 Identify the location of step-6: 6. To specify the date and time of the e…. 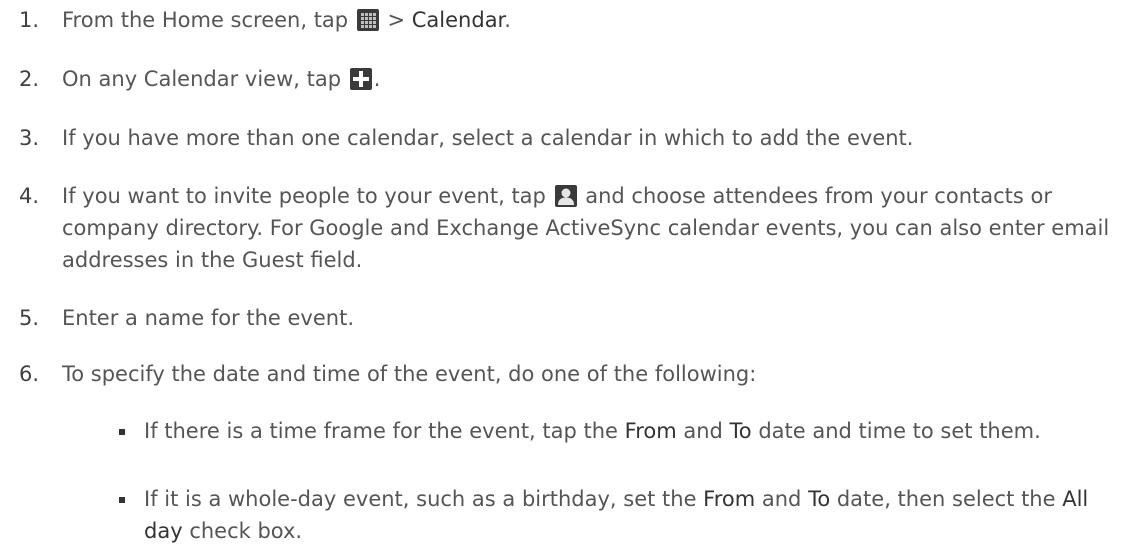
(564, 374).